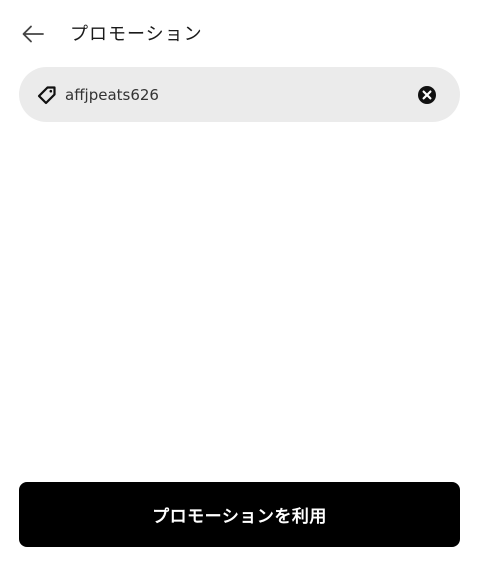 The width and height of the screenshot is (479, 564). What do you see at coordinates (46, 95) in the screenshot?
I see `tag-icon` at bounding box center [46, 95].